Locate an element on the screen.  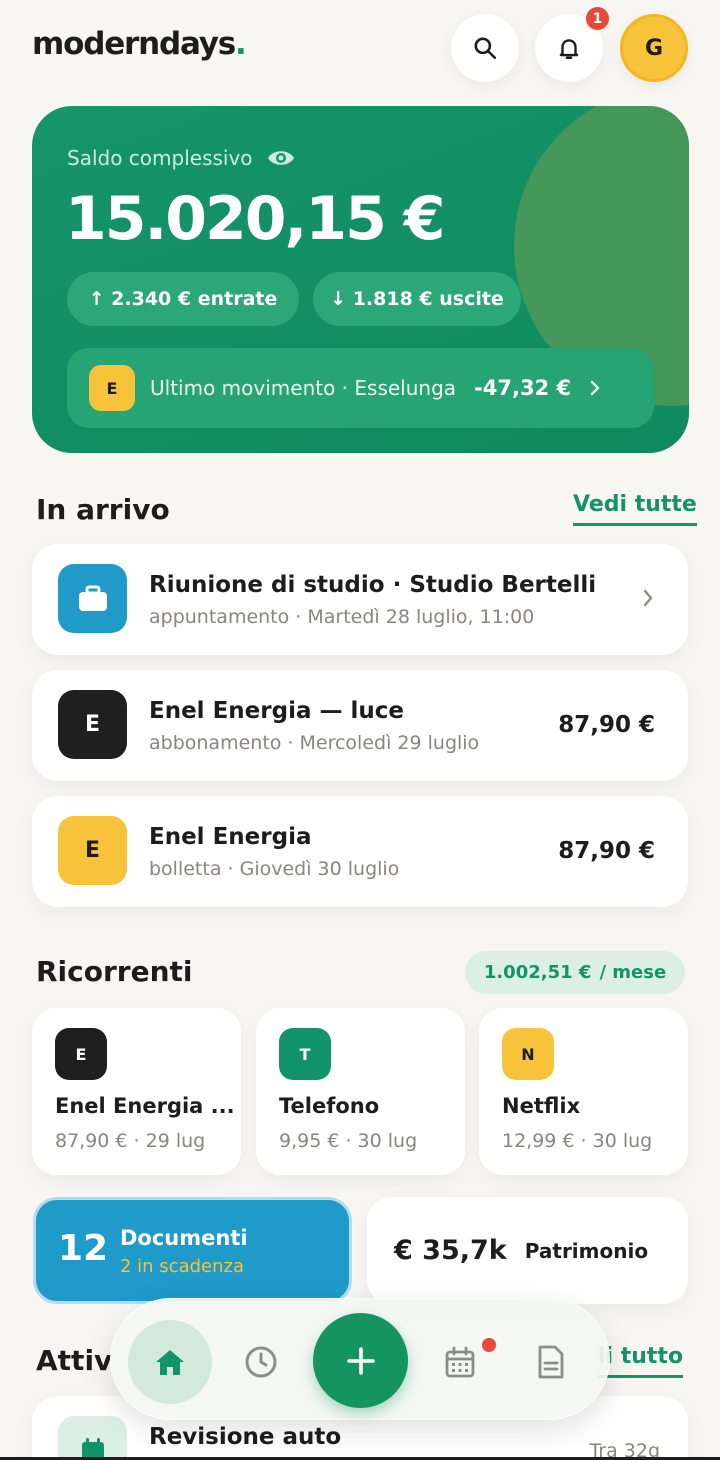
recurring-card-icon: N is located at coordinates (528, 1054).